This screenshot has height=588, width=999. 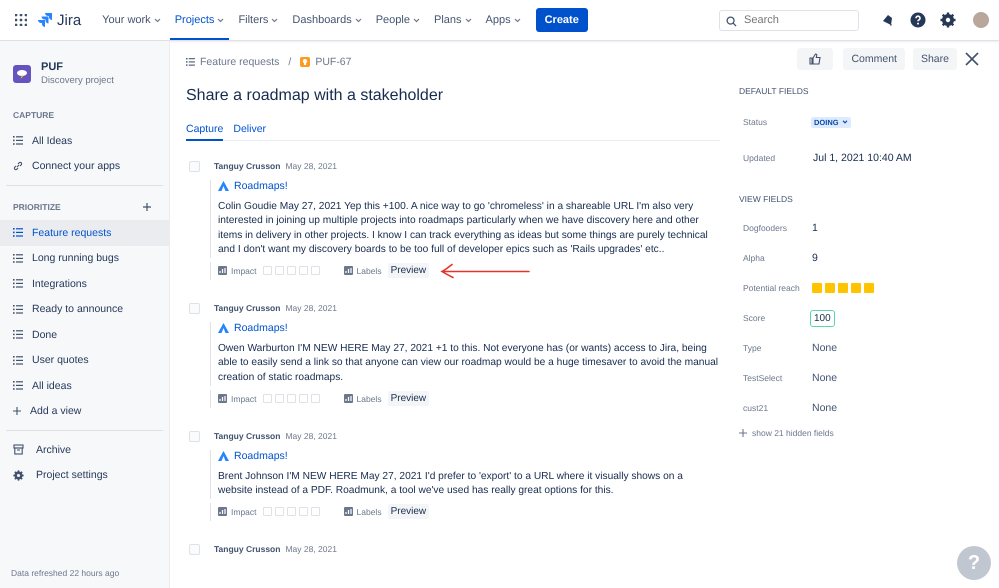 What do you see at coordinates (815, 258) in the screenshot?
I see `field-value: 9` at bounding box center [815, 258].